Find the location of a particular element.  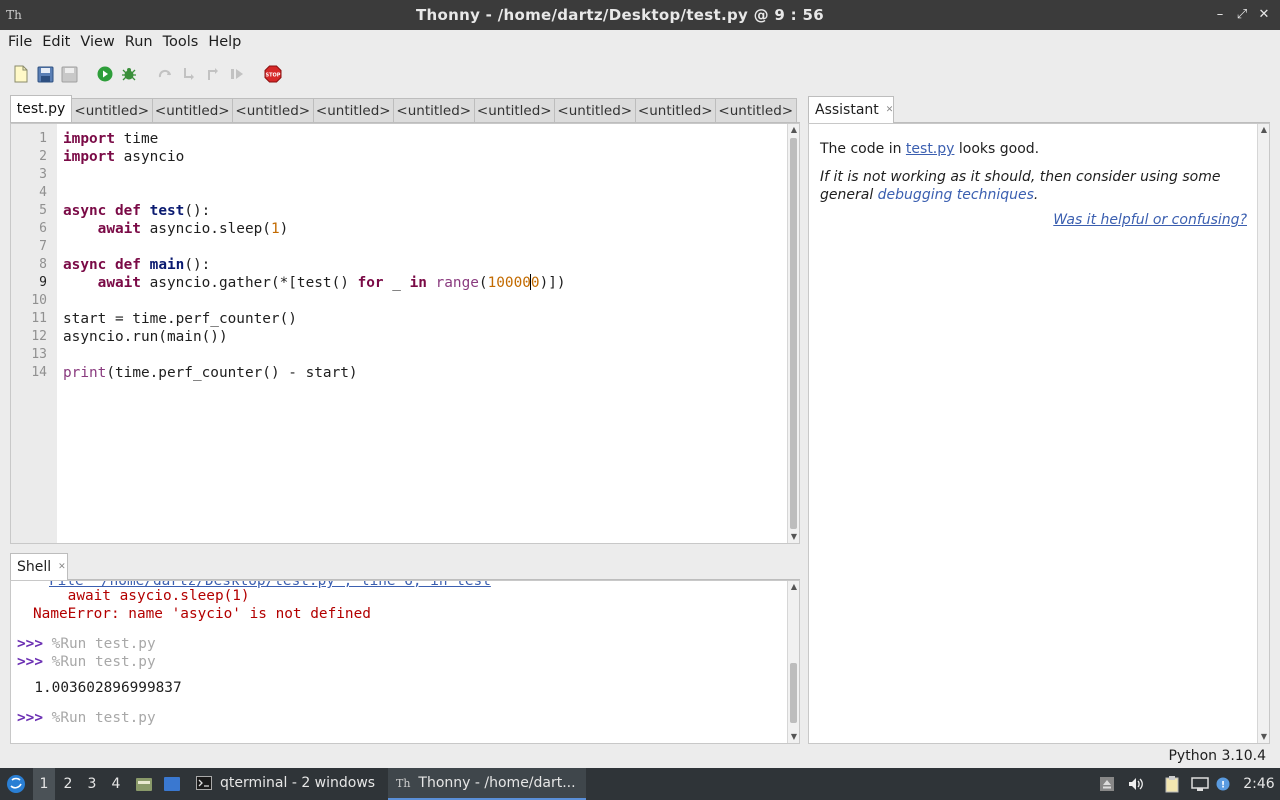

menu-edit: Edit is located at coordinates (56, 42).